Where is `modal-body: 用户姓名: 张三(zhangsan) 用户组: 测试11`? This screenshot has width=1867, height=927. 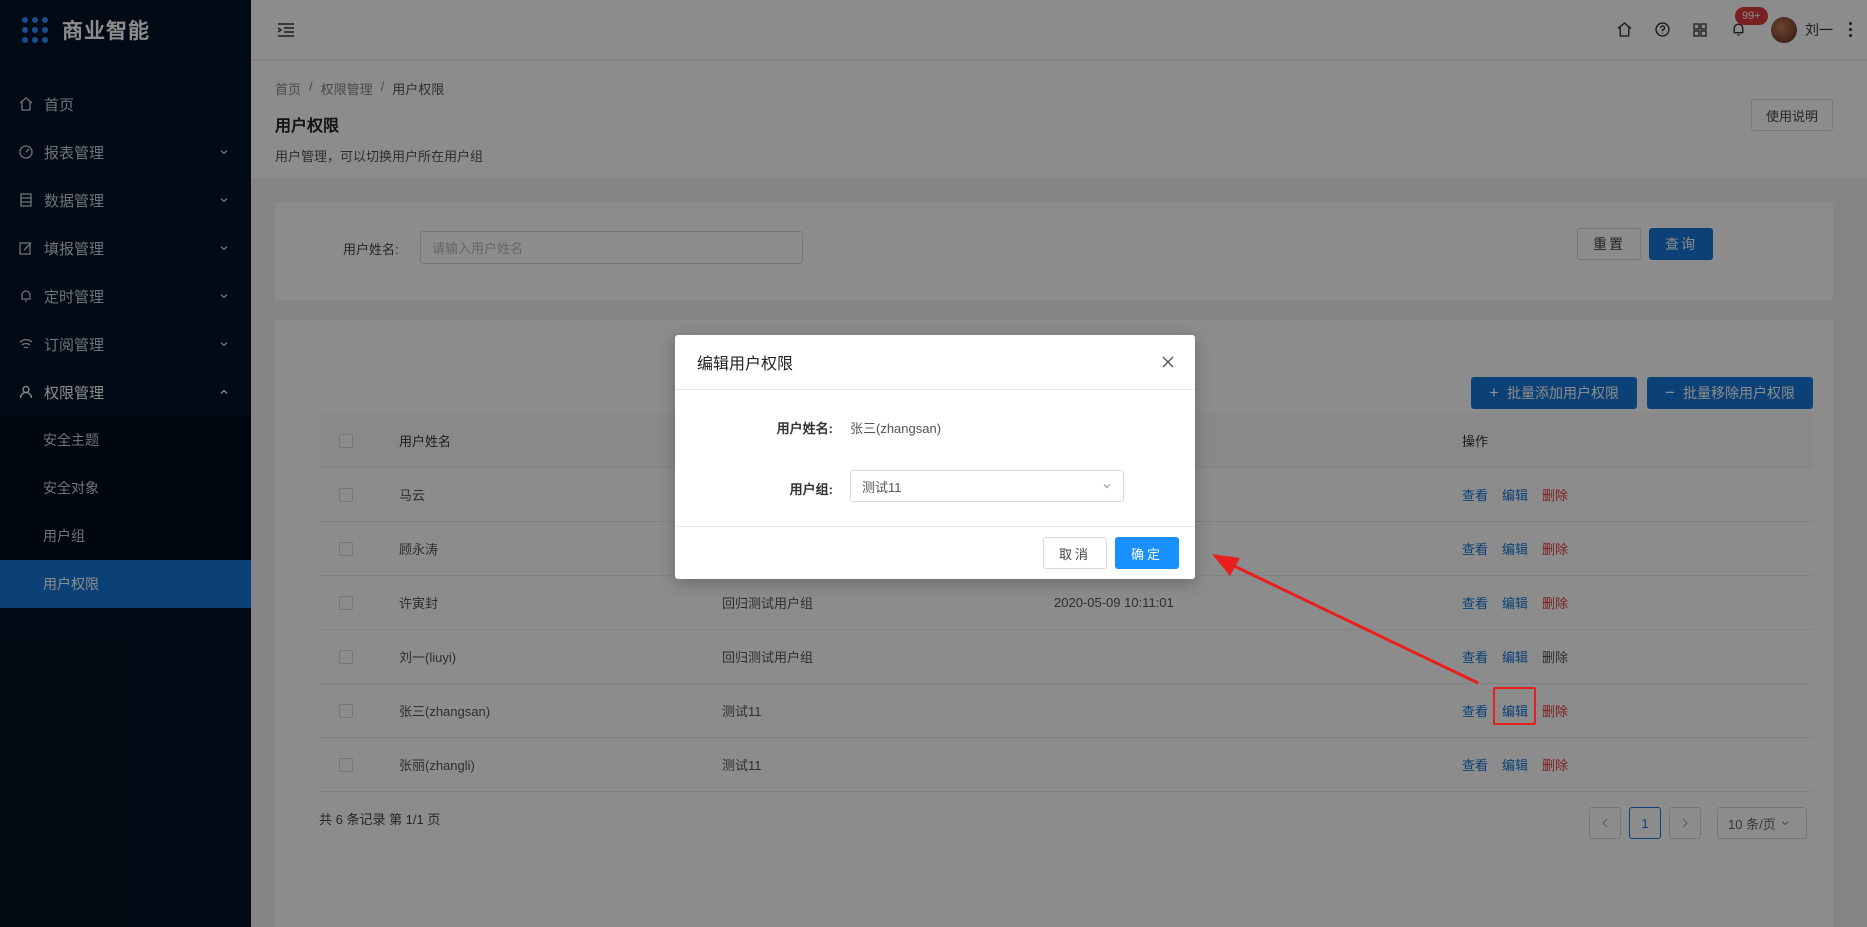
modal-body: 用户姓名: 张三(zhangsan) 用户组: 测试11 is located at coordinates (935, 458).